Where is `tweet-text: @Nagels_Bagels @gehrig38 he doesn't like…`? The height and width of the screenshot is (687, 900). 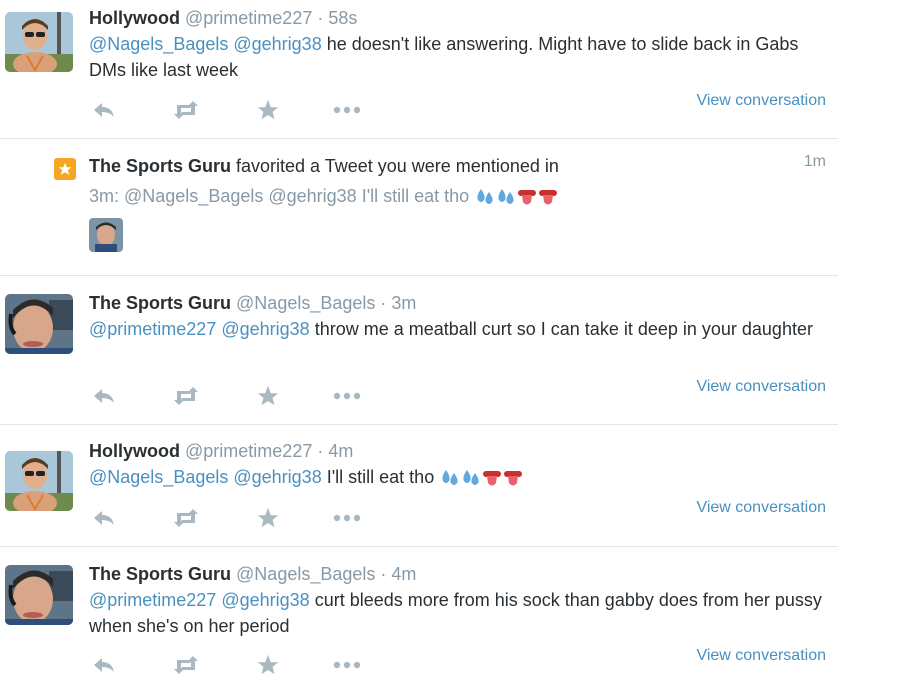
tweet-text: @Nagels_Bagels @gehrig38 he doesn't like… is located at coordinates (461, 57).